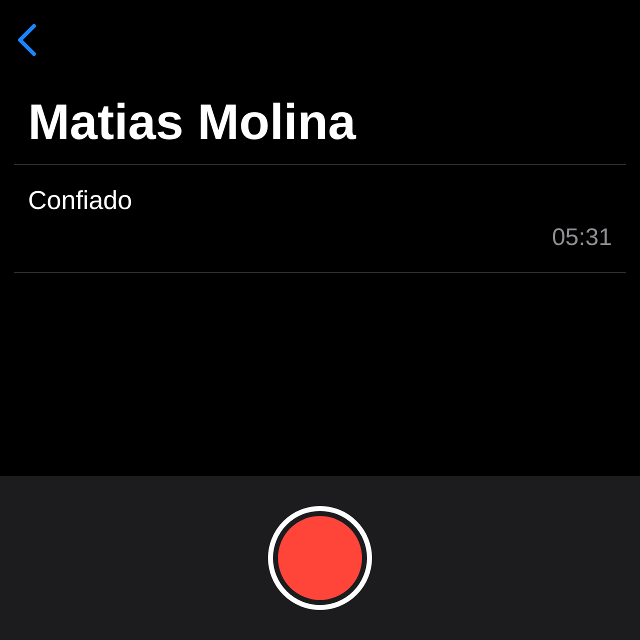 This screenshot has width=640, height=640. I want to click on recording-name: Confiado, so click(80, 200).